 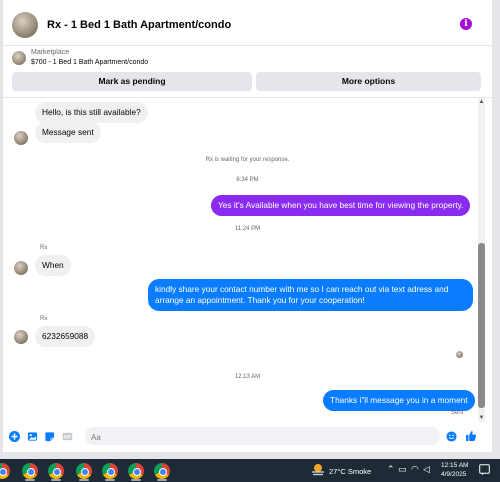 What do you see at coordinates (481, 325) in the screenshot?
I see `scrollbar-thumb` at bounding box center [481, 325].